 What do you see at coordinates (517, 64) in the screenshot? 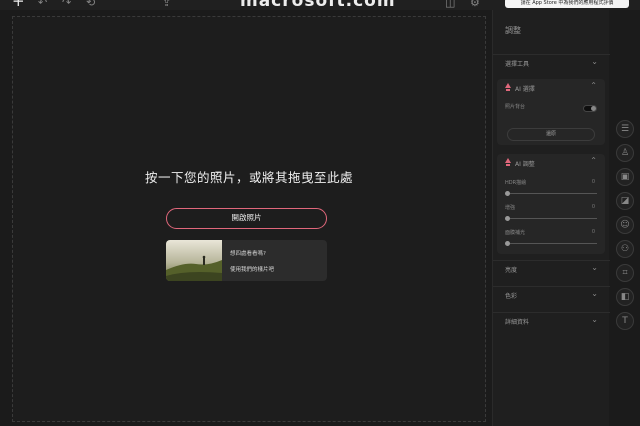
I see `section-label: 選擇工具` at bounding box center [517, 64].